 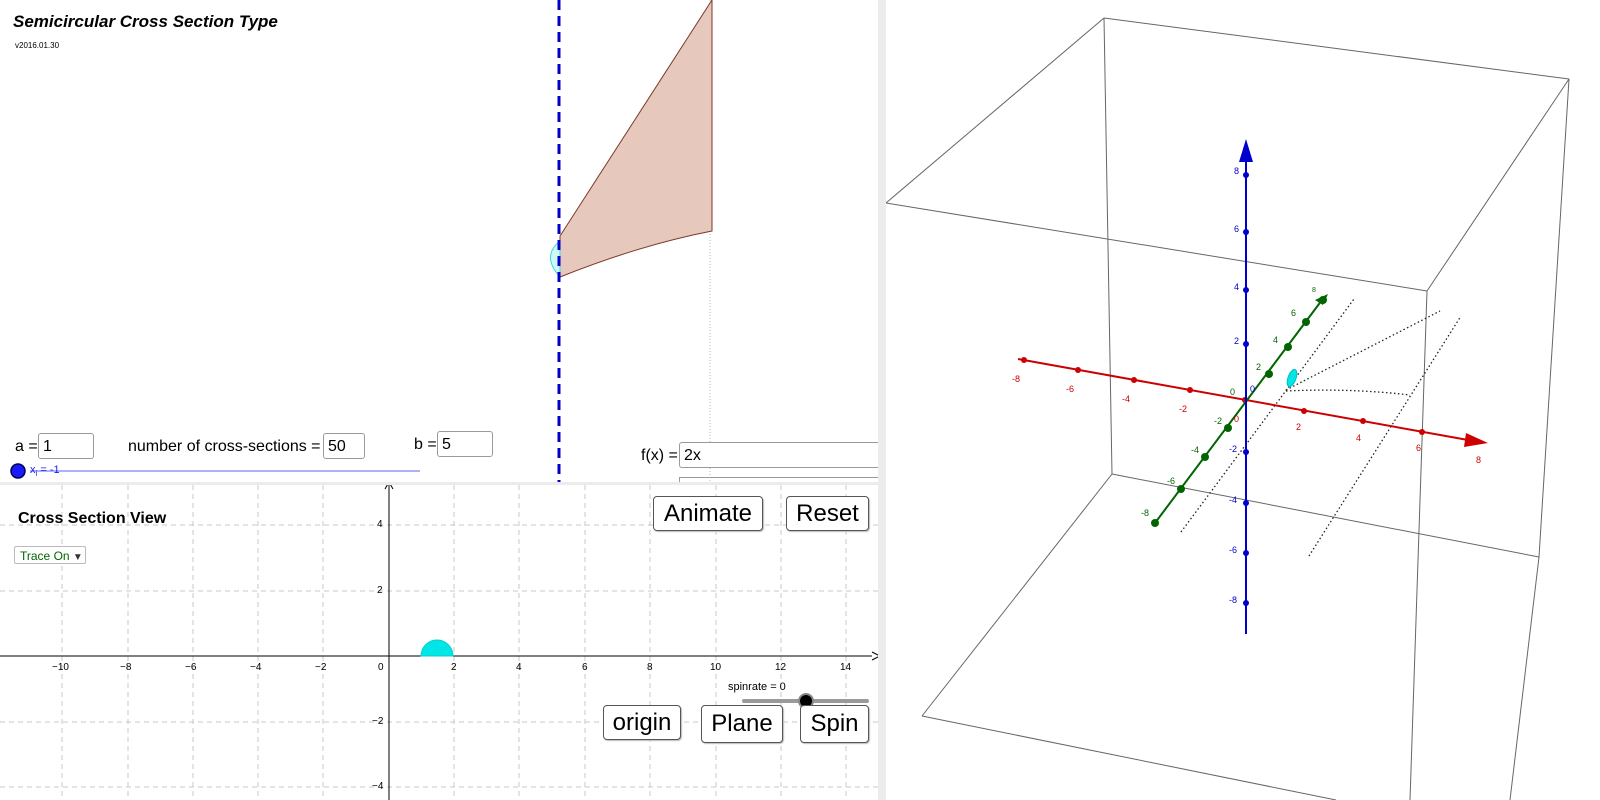 I want to click on x-tick: 4, so click(x=519, y=667).